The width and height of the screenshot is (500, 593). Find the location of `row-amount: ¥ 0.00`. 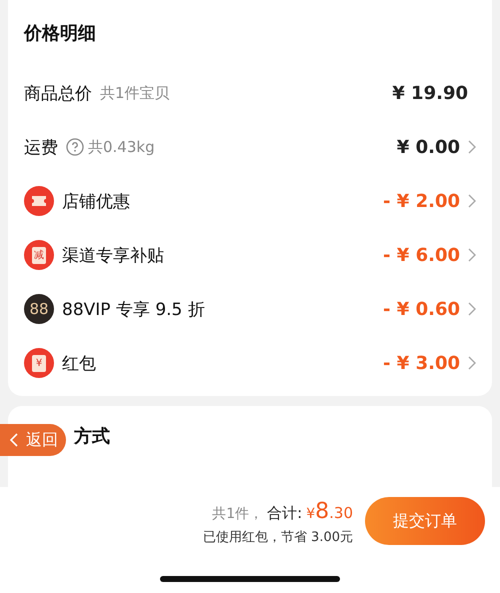

row-amount: ¥ 0.00 is located at coordinates (428, 147).